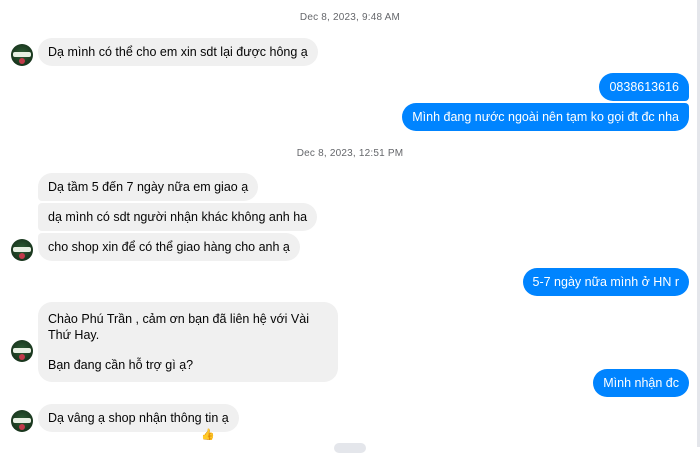  Describe the element at coordinates (350, 448) in the screenshot. I see `scroll-indicator` at that location.